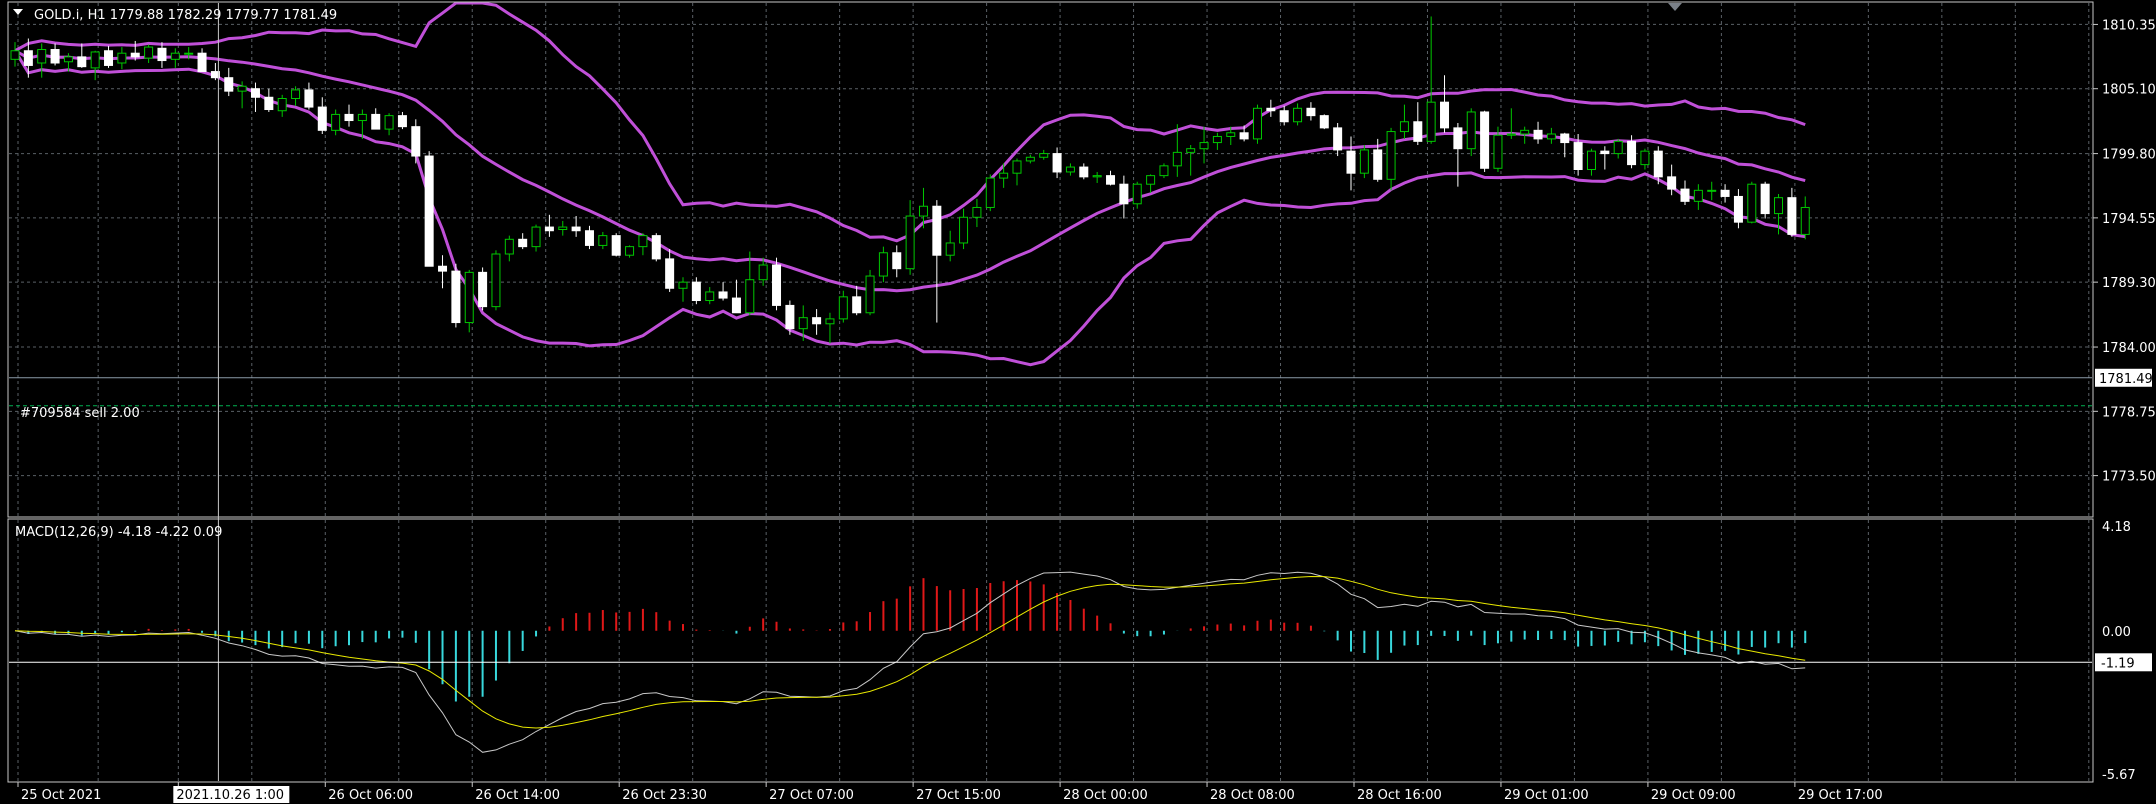  What do you see at coordinates (80, 413) in the screenshot?
I see `order-label: #709584 sell 2.00` at bounding box center [80, 413].